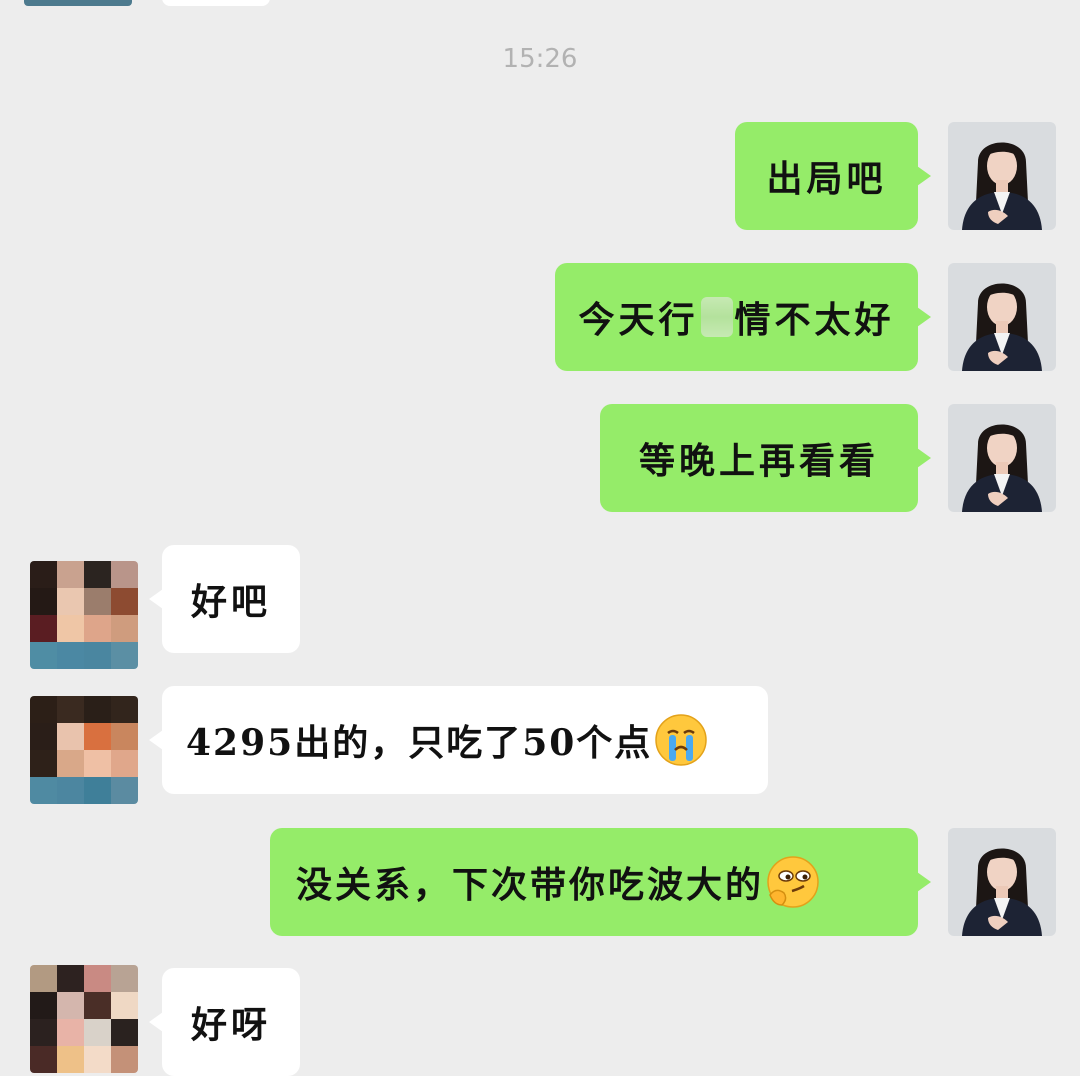 Image resolution: width=1080 pixels, height=1076 pixels. I want to click on crying-face-icon, so click(681, 740).